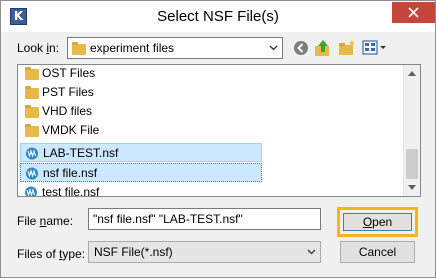 The height and width of the screenshot is (278, 436). I want to click on list-item-label: test file.nsf, so click(71, 191).